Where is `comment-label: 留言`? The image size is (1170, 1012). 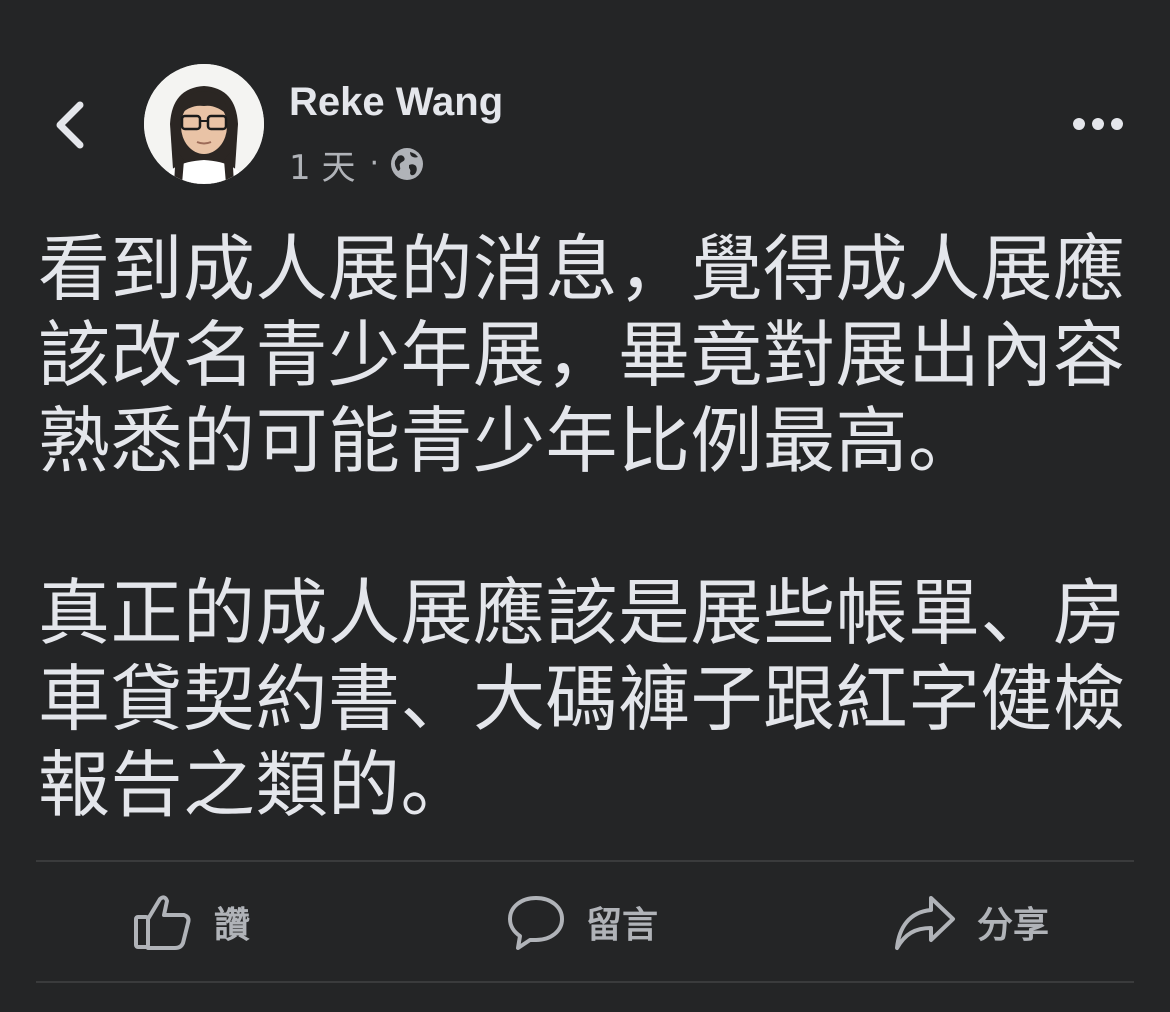 comment-label: 留言 is located at coordinates (622, 925).